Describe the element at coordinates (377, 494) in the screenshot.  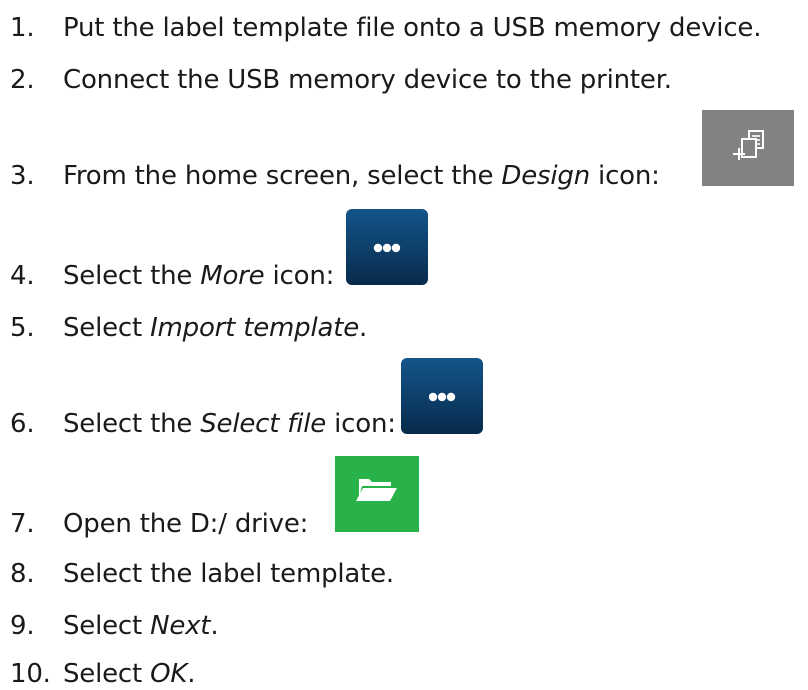
I see `folder-icon` at that location.